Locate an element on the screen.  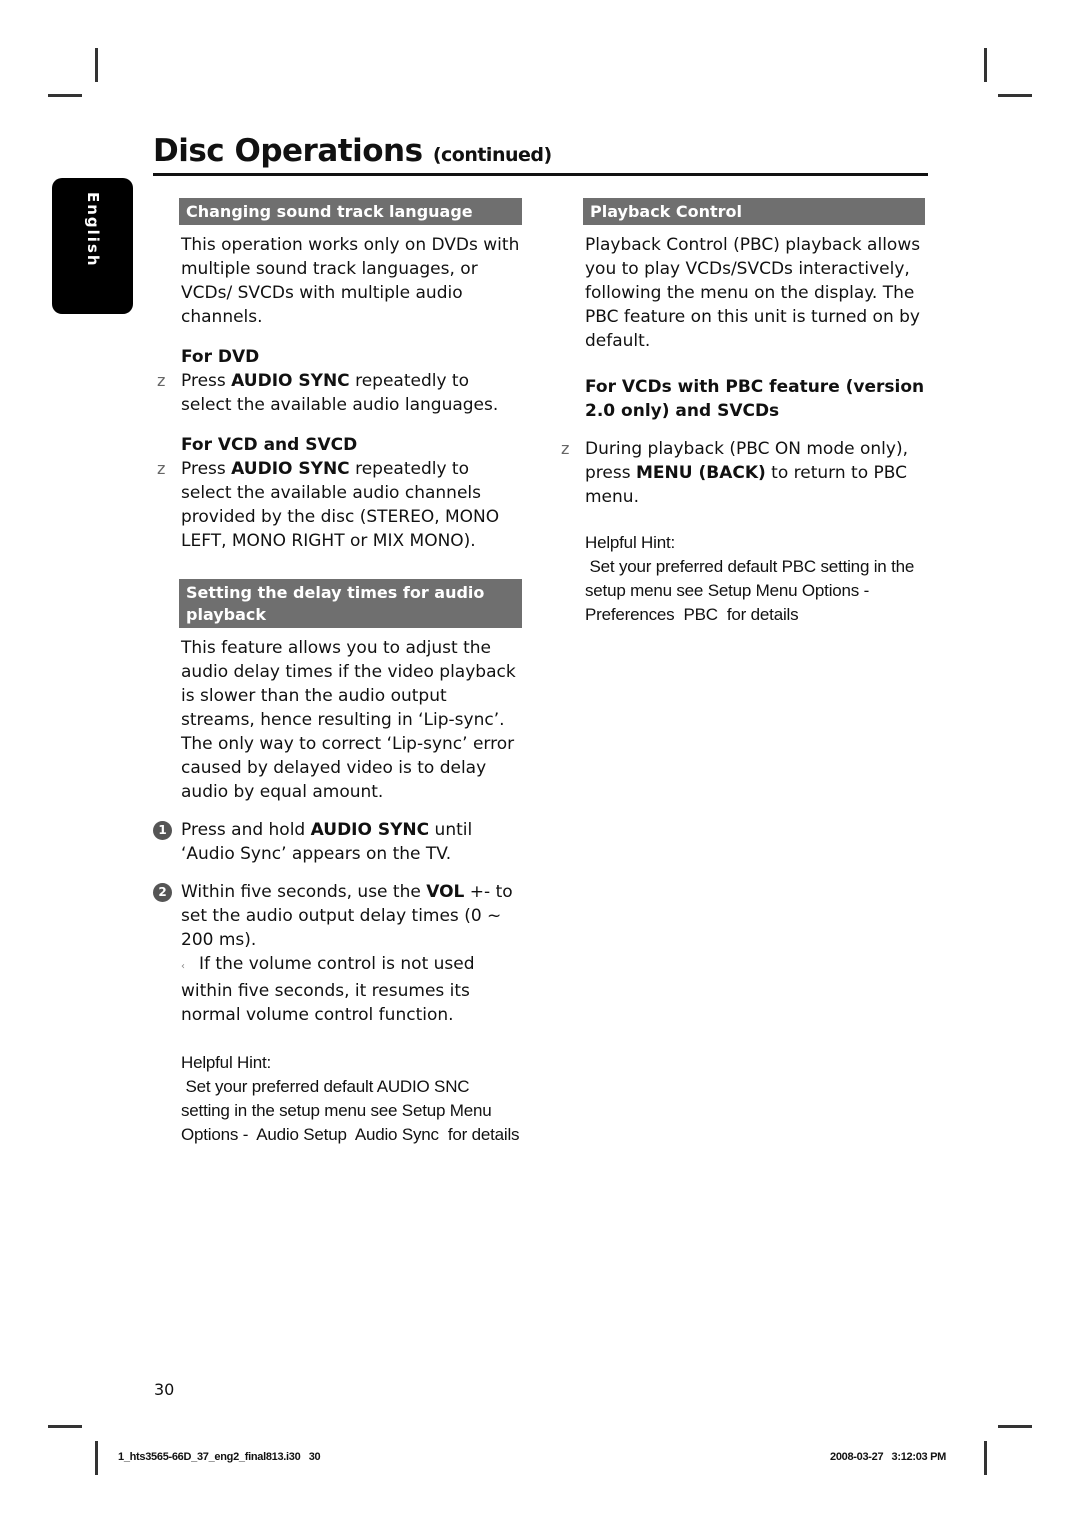
file-info: 1_hts3565-66D_37_eng2_final813.i30 30 is located at coordinates (219, 1457).